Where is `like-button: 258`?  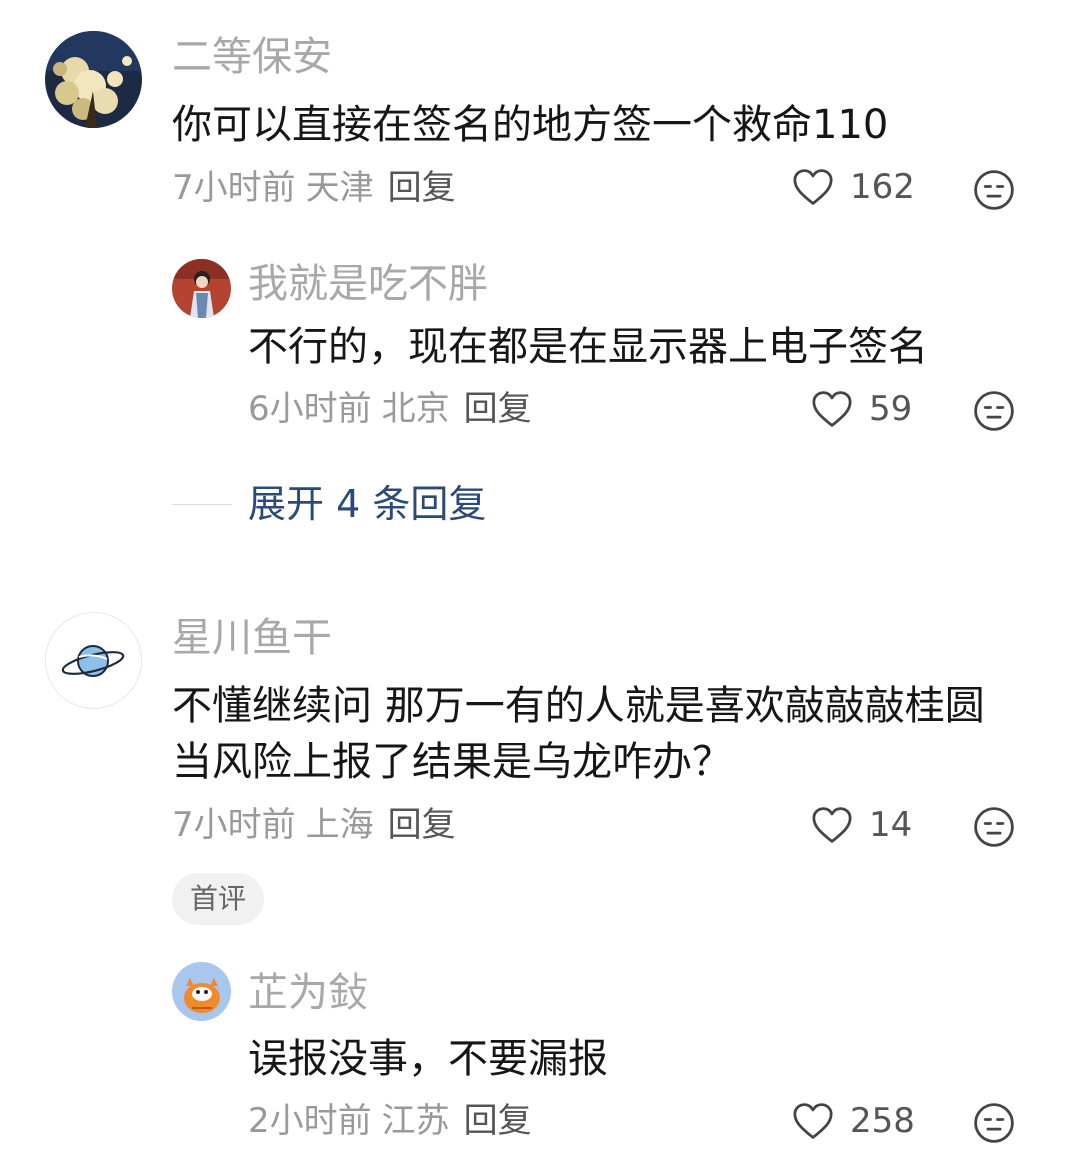 like-button: 258 is located at coordinates (853, 1121).